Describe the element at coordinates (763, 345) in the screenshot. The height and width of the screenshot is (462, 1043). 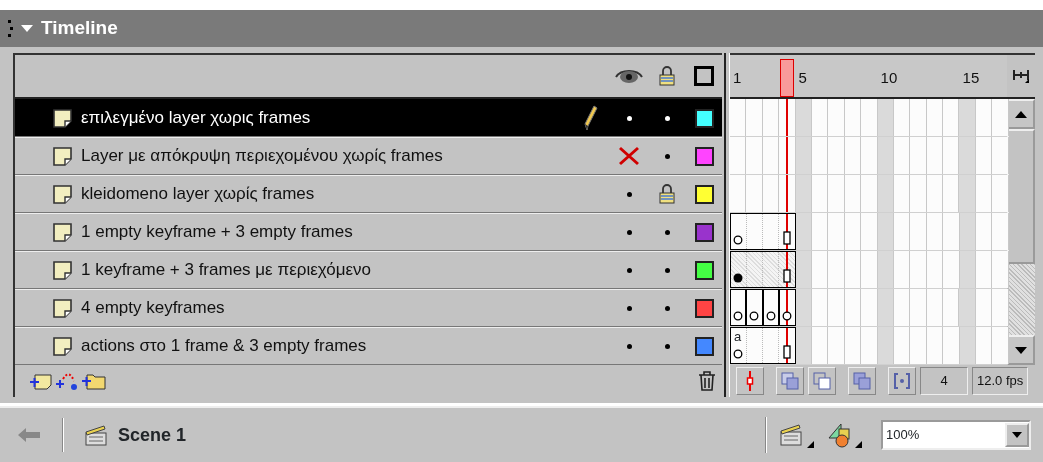
I see `frame-span: a` at that location.